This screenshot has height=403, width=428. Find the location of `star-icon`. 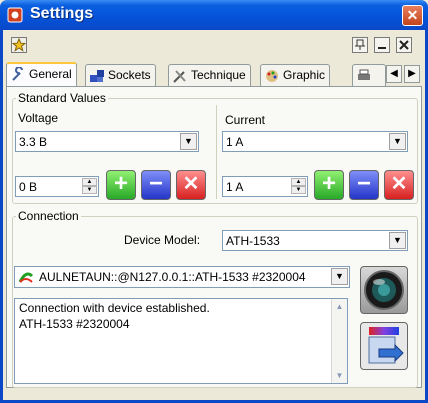

star-icon is located at coordinates (19, 45).